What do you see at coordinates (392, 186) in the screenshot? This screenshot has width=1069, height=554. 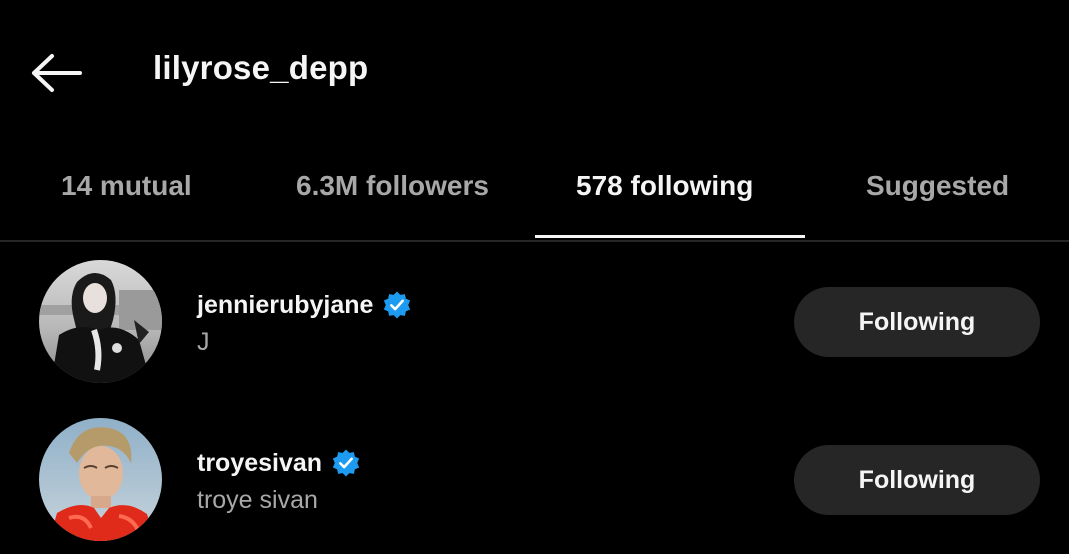 I see `tab-followers: 6.3M followers` at bounding box center [392, 186].